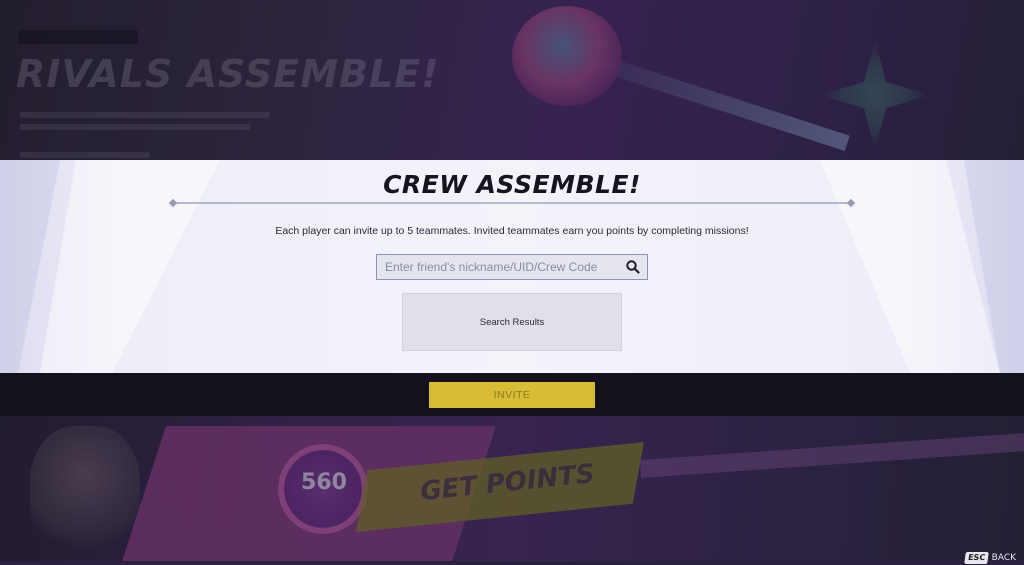 The image size is (1024, 565). What do you see at coordinates (497, 267) in the screenshot?
I see `friend-search-input` at bounding box center [497, 267].